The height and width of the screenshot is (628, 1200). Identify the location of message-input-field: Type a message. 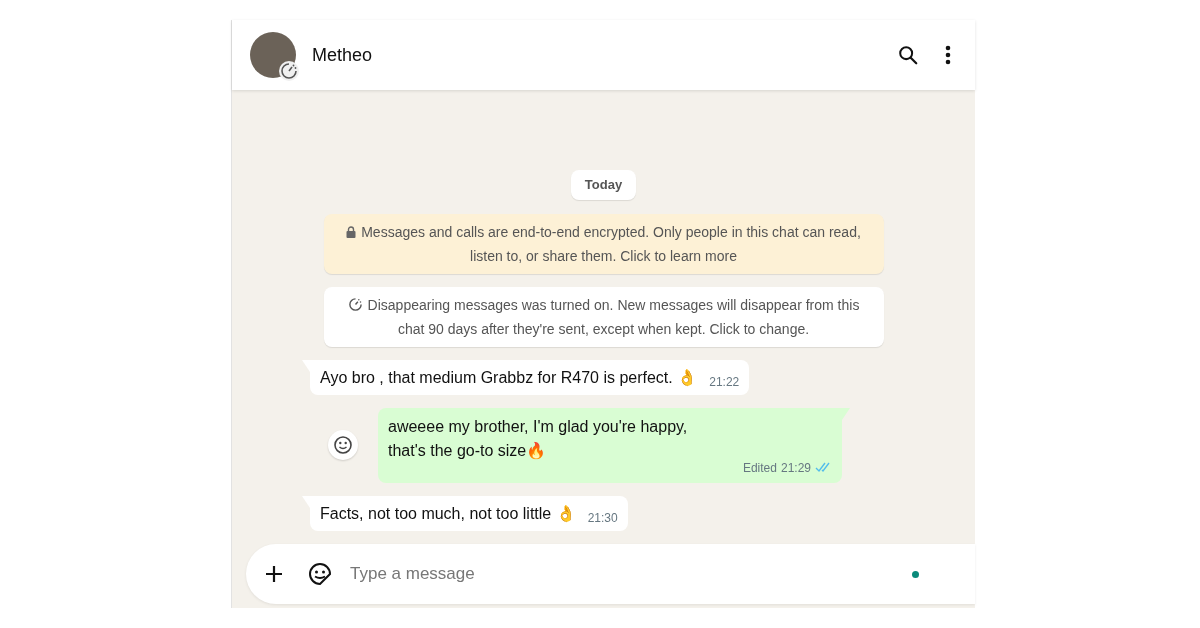
(610, 574).